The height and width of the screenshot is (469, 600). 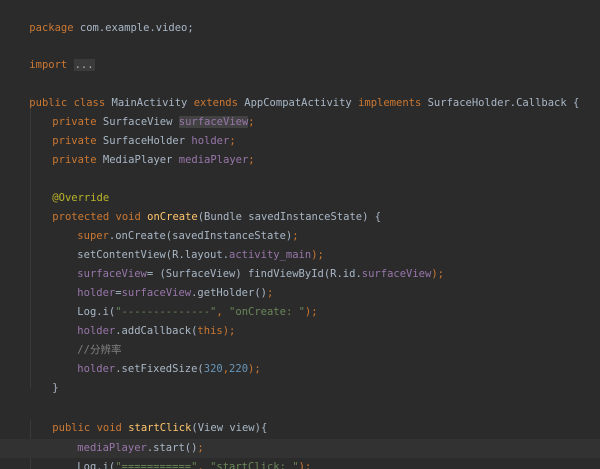 What do you see at coordinates (162, 282) in the screenshot?
I see `code-line-getholder: holder=surfaceView.getHolder();` at bounding box center [162, 282].